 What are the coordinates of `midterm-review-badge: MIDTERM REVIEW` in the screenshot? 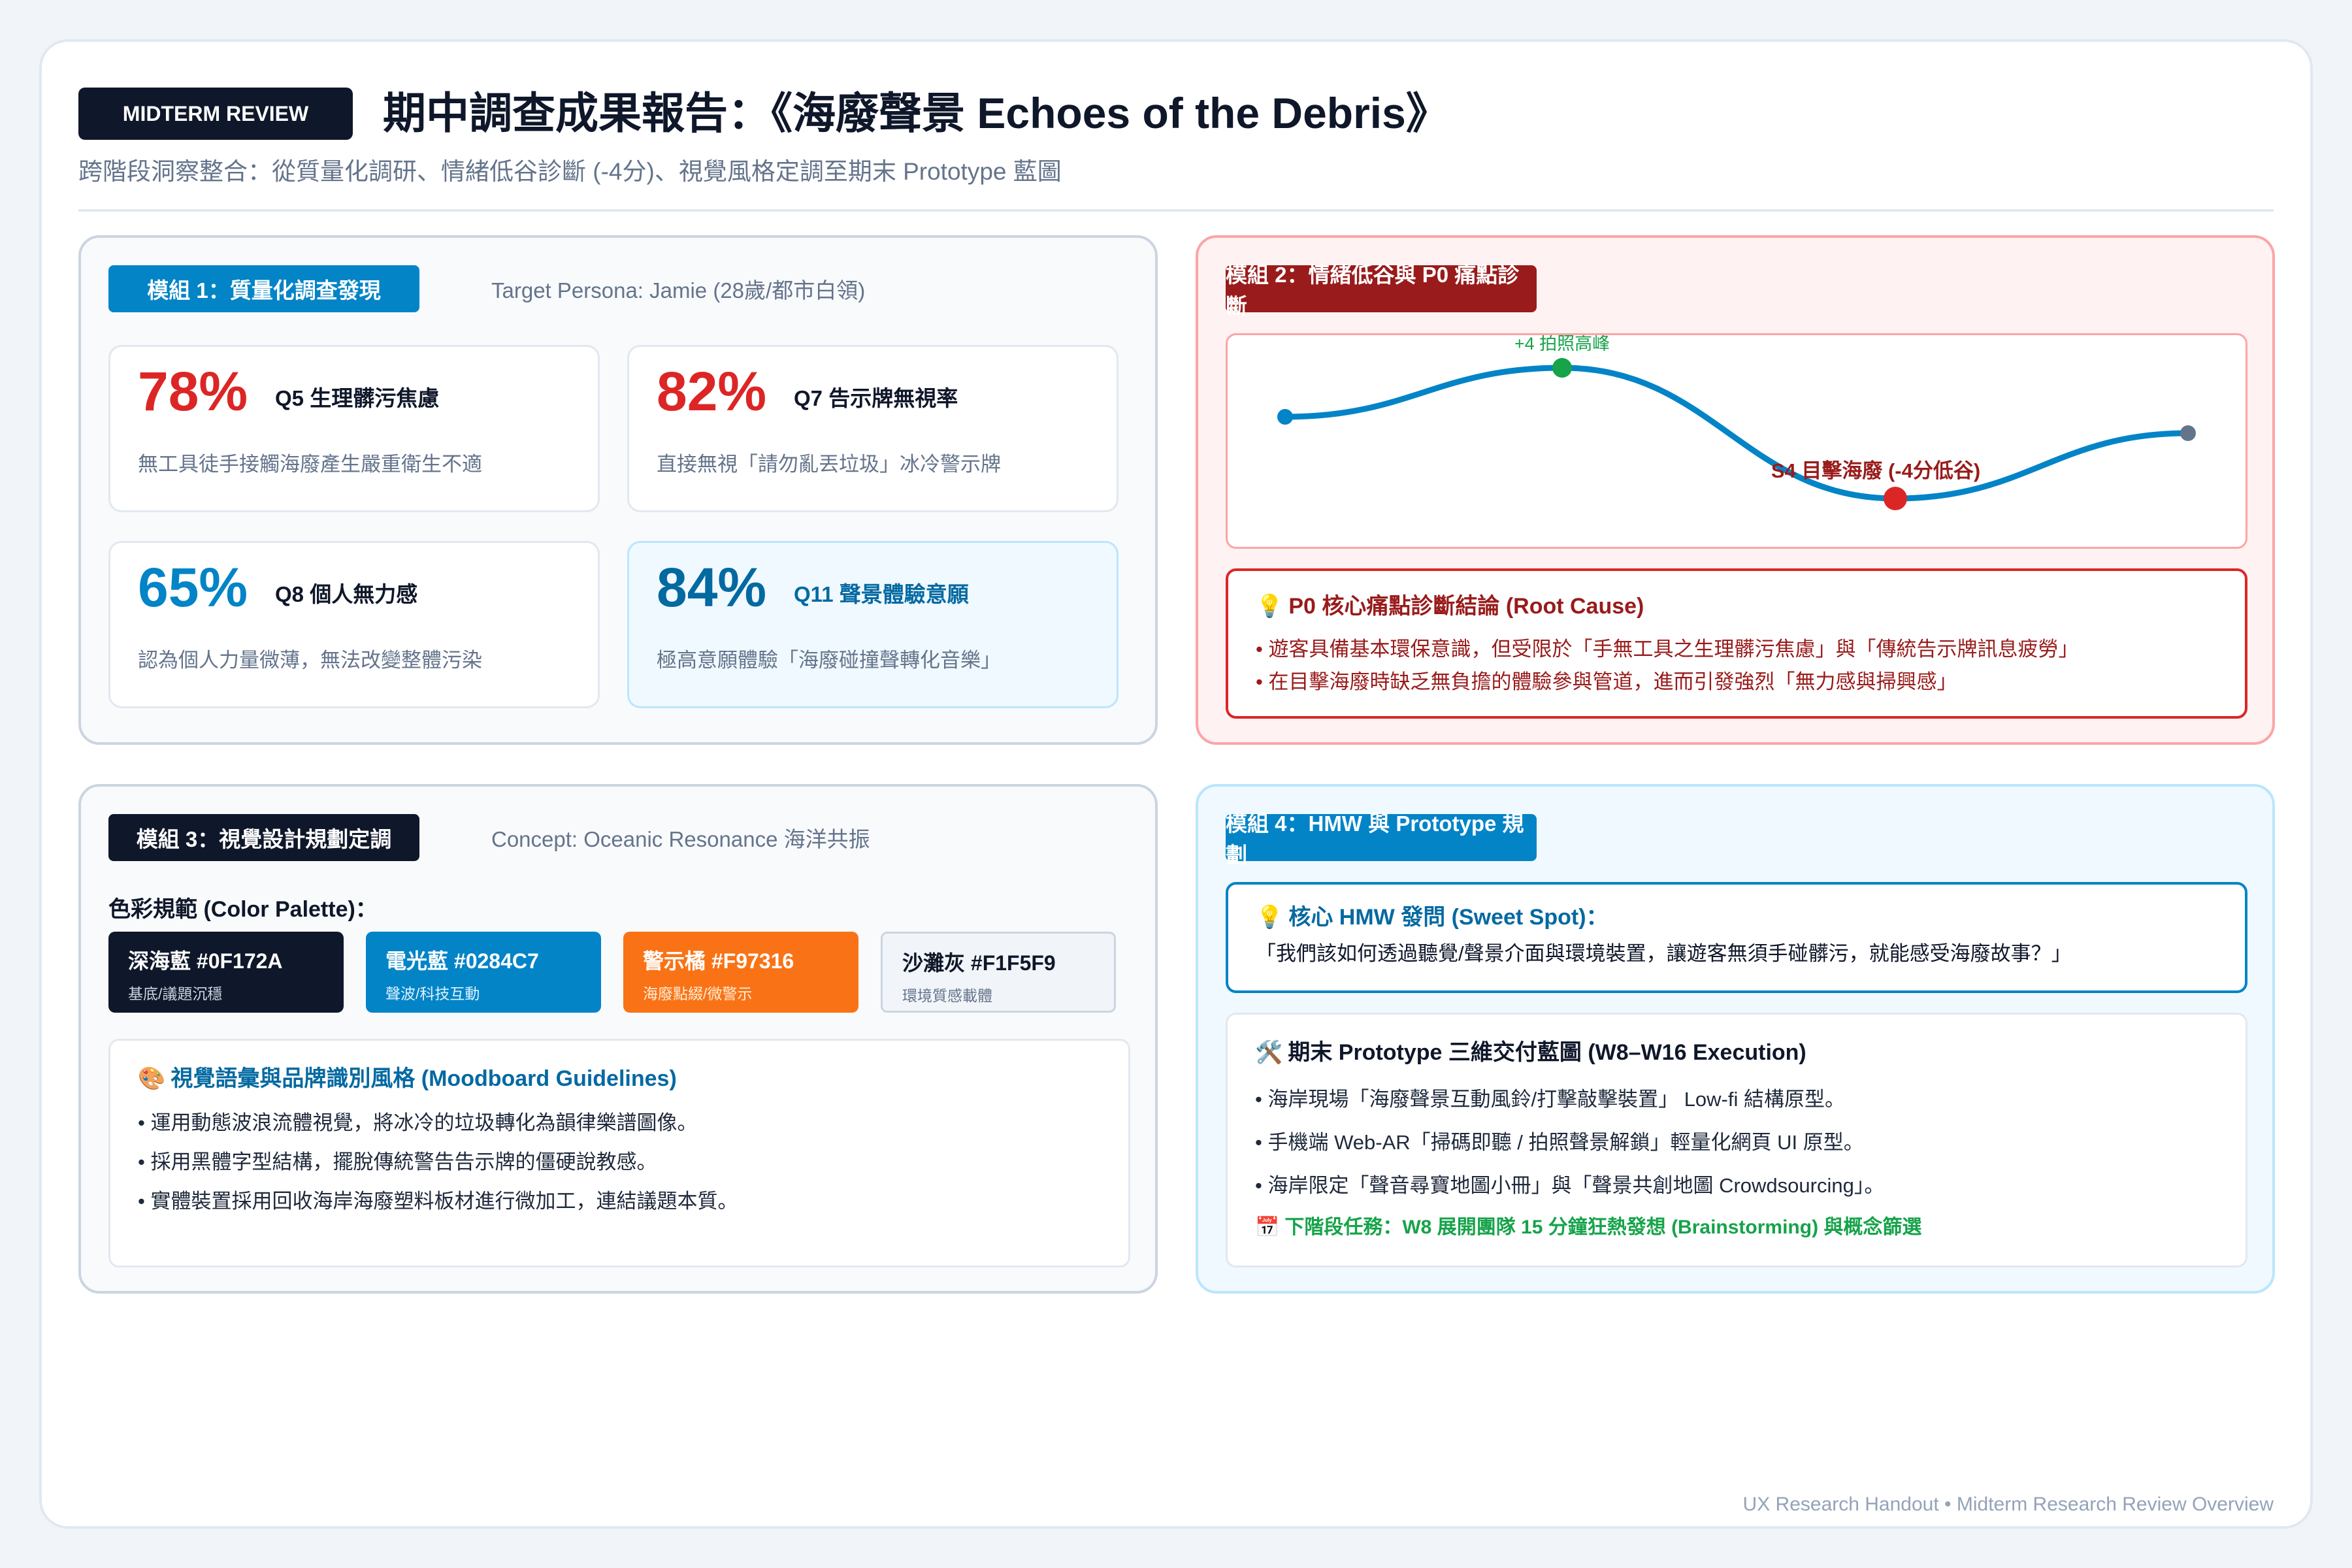 It's located at (215, 114).